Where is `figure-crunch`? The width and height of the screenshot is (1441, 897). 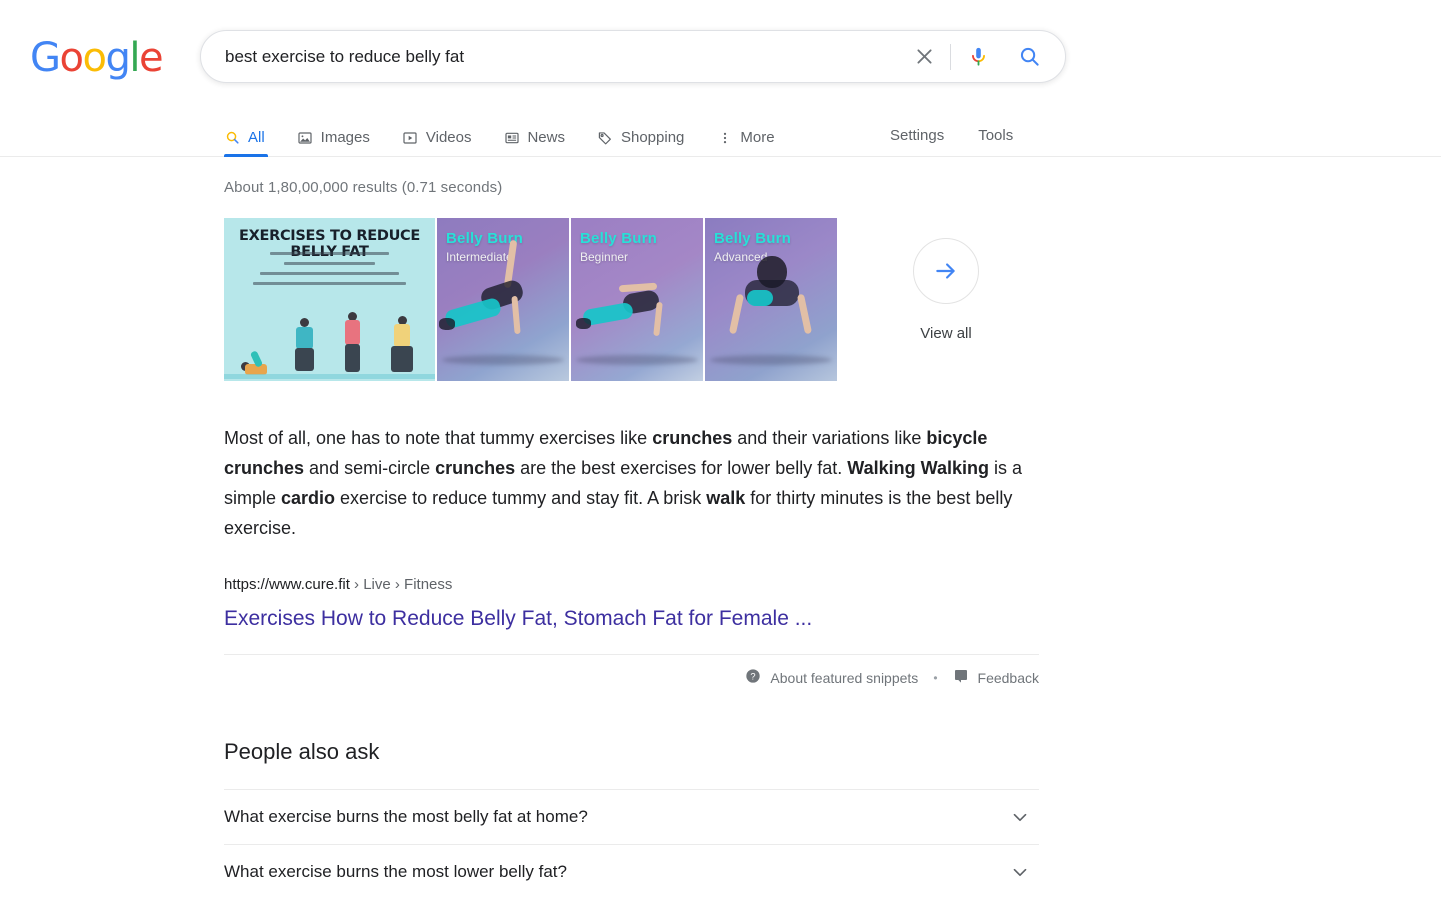 figure-crunch is located at coordinates (256, 340).